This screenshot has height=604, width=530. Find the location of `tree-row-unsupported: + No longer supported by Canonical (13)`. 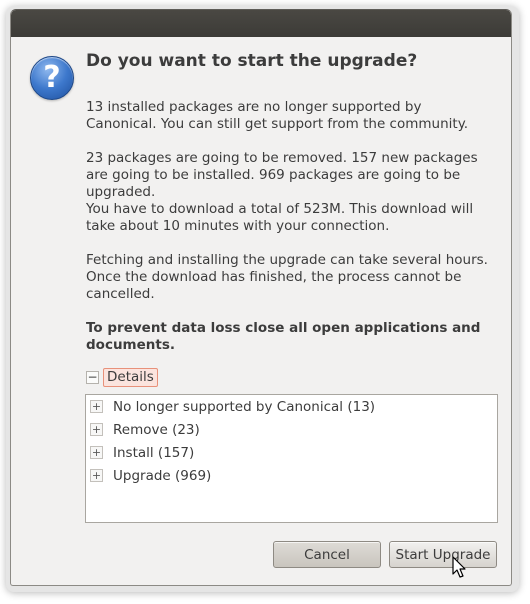

tree-row-unsupported: + No longer supported by Canonical (13) is located at coordinates (291, 406).